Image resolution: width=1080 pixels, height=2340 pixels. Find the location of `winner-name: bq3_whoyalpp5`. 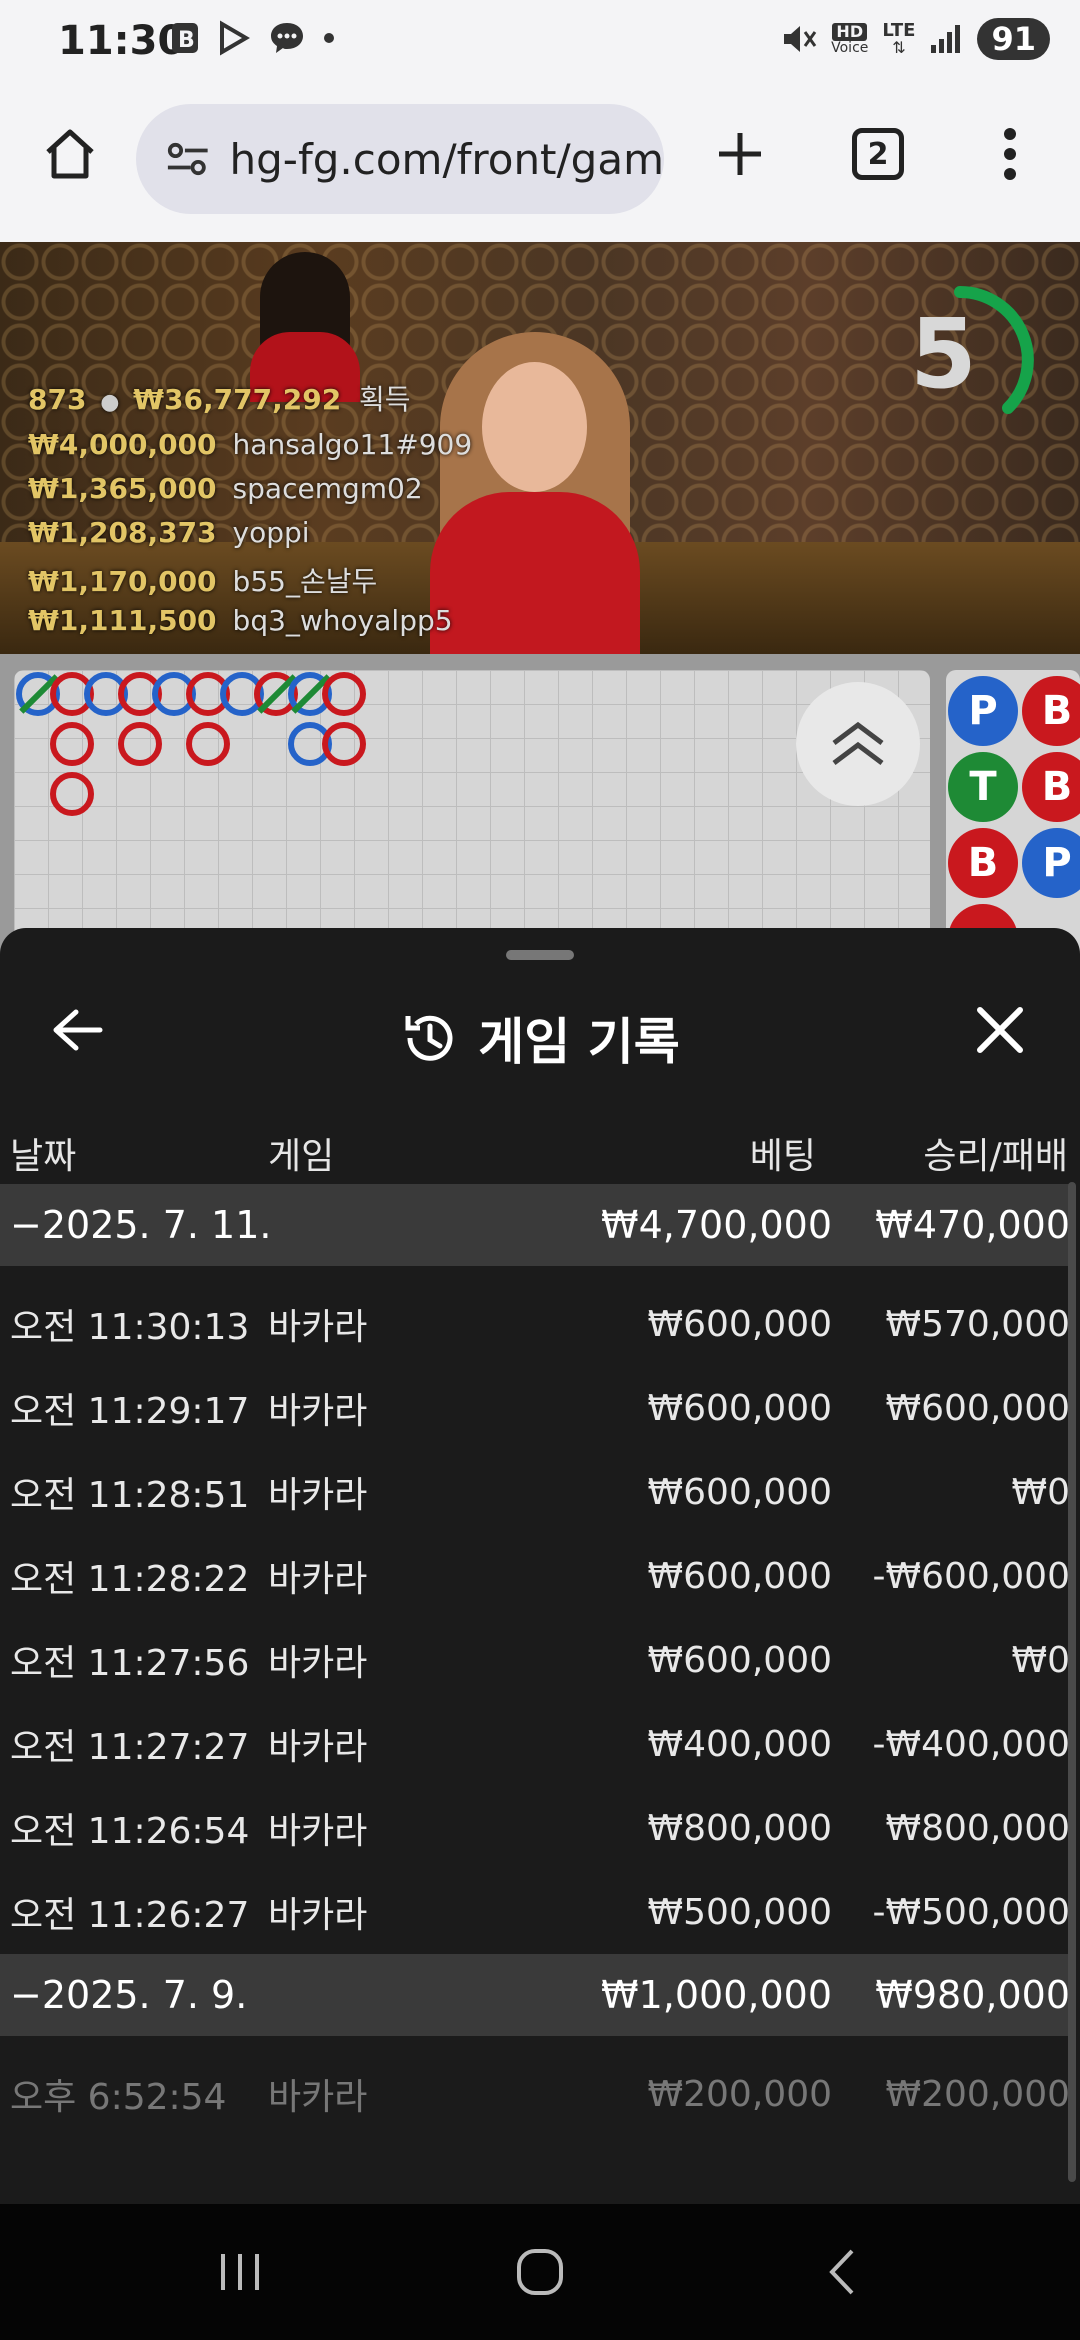

winner-name: bq3_whoyalpp5 is located at coordinates (342, 620).